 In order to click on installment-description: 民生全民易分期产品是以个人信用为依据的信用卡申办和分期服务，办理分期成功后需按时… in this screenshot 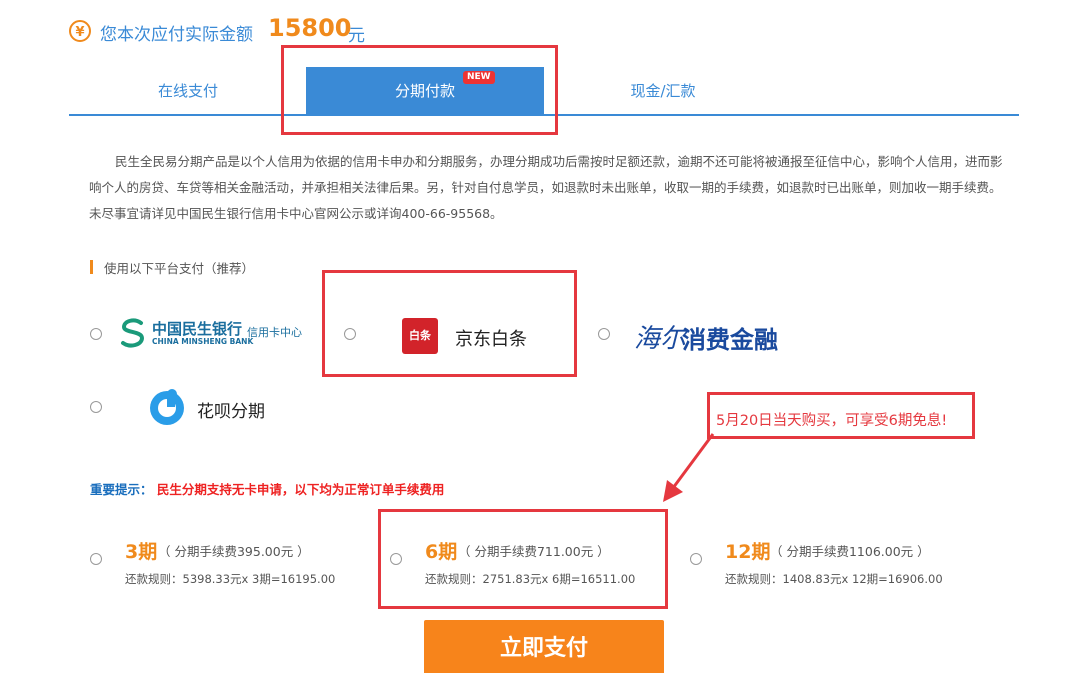, I will do `click(546, 187)`.